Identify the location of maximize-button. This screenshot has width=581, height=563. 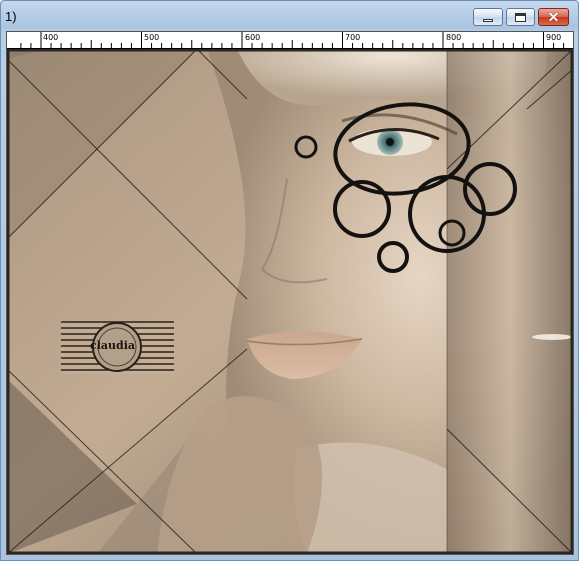
(520, 17).